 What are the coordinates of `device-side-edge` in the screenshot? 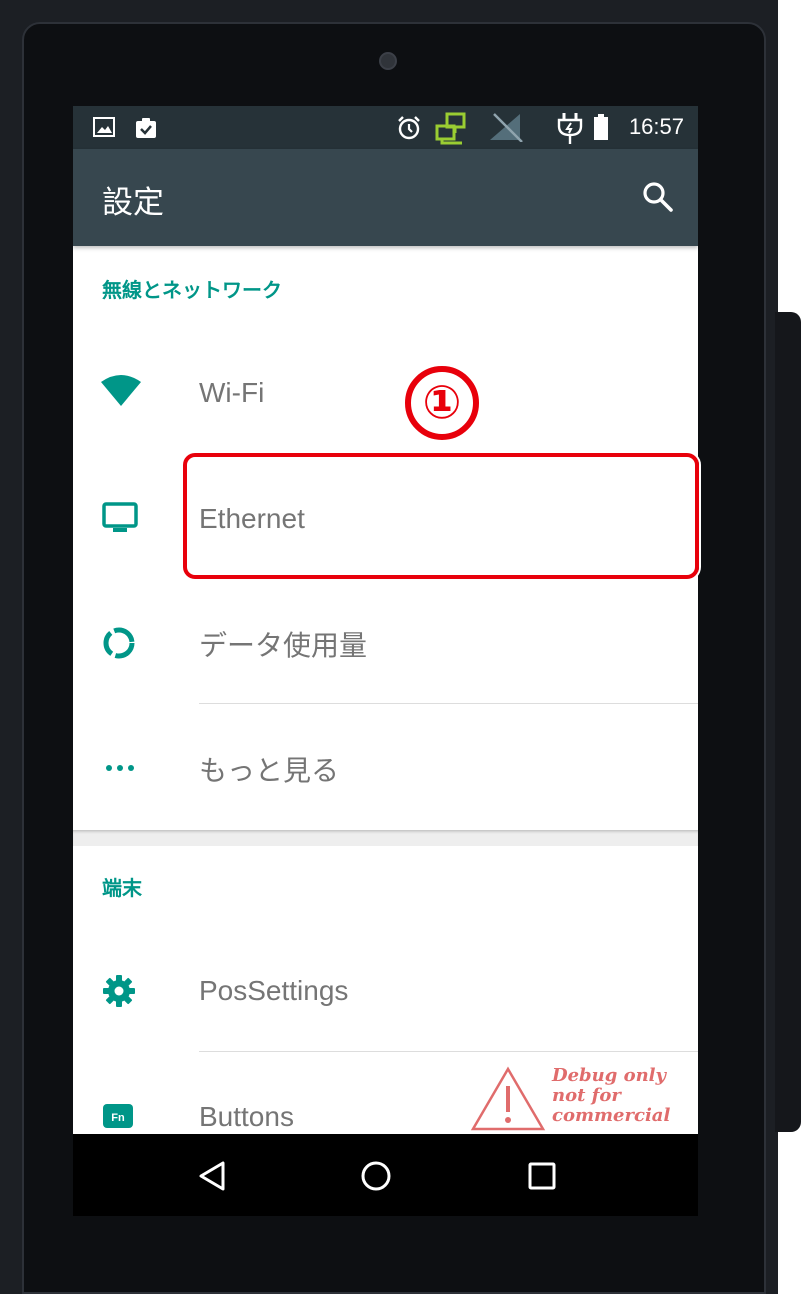 It's located at (788, 722).